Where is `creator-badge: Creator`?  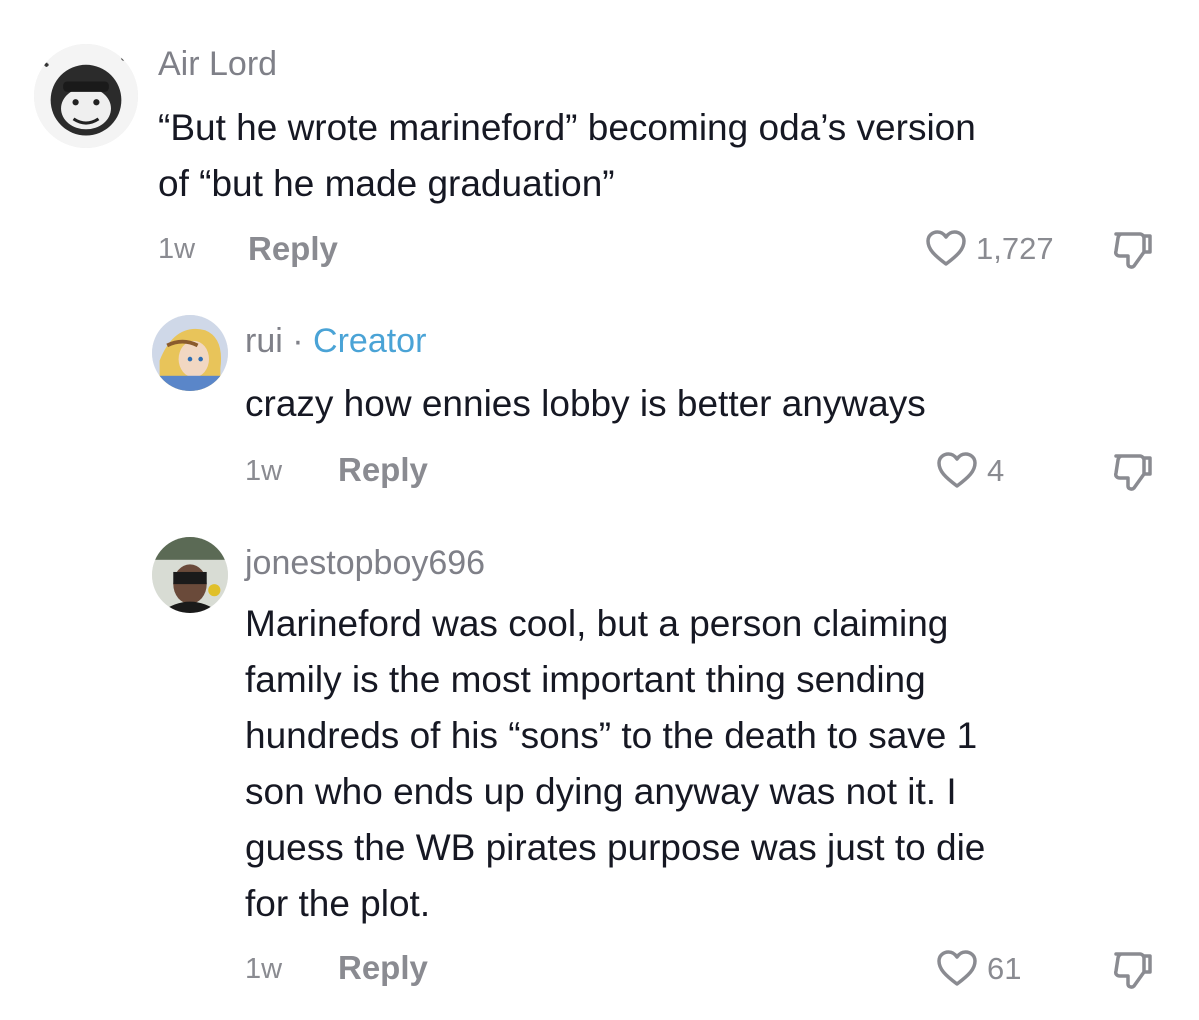 creator-badge: Creator is located at coordinates (370, 341).